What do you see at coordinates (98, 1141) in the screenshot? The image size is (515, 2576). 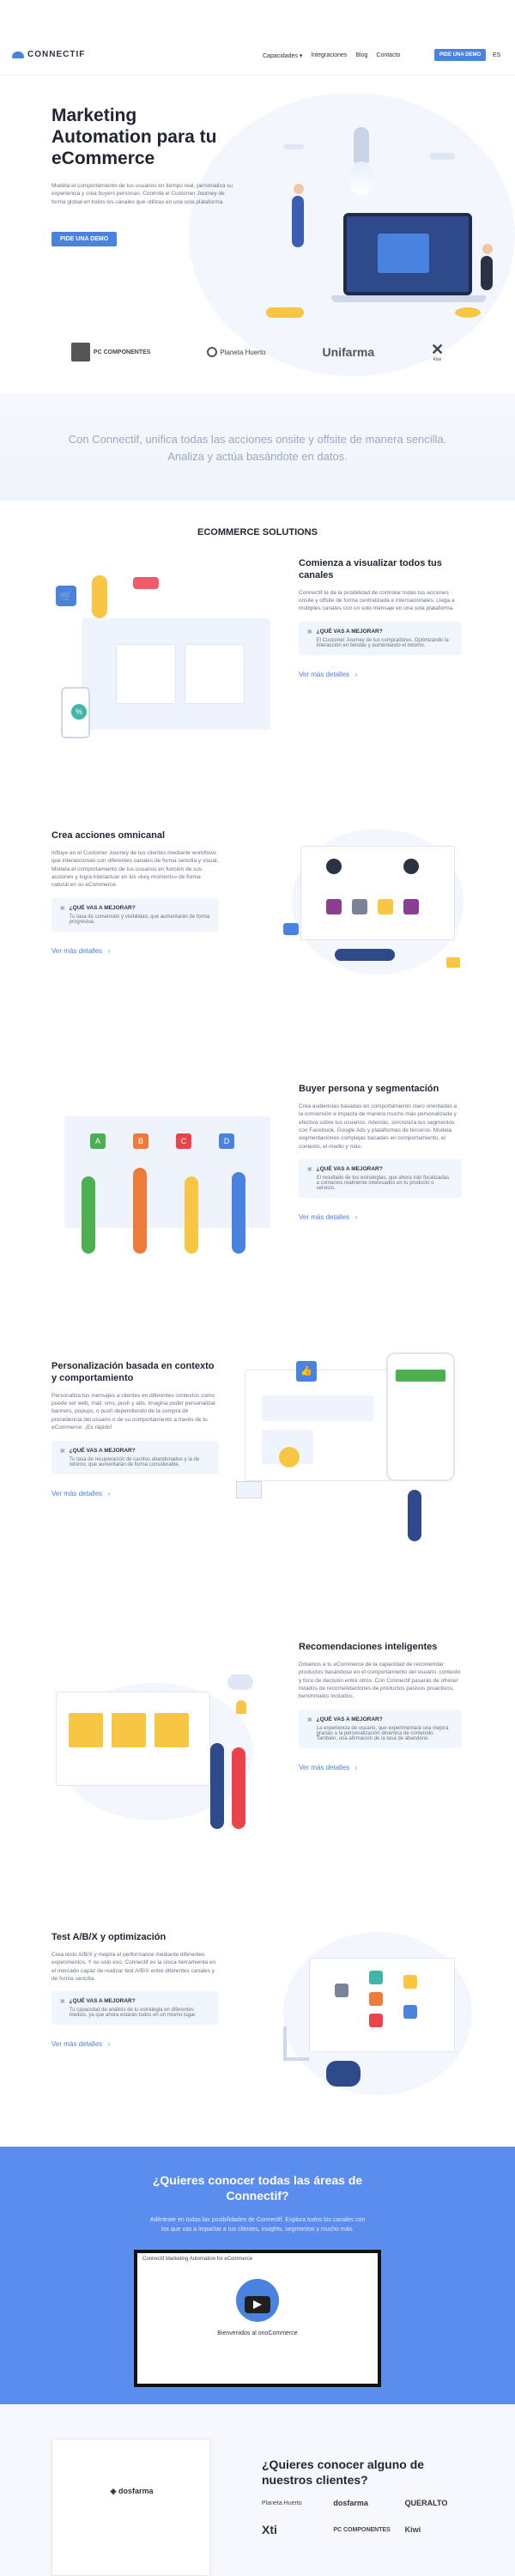 I see `segment-a-icon: A` at bounding box center [98, 1141].